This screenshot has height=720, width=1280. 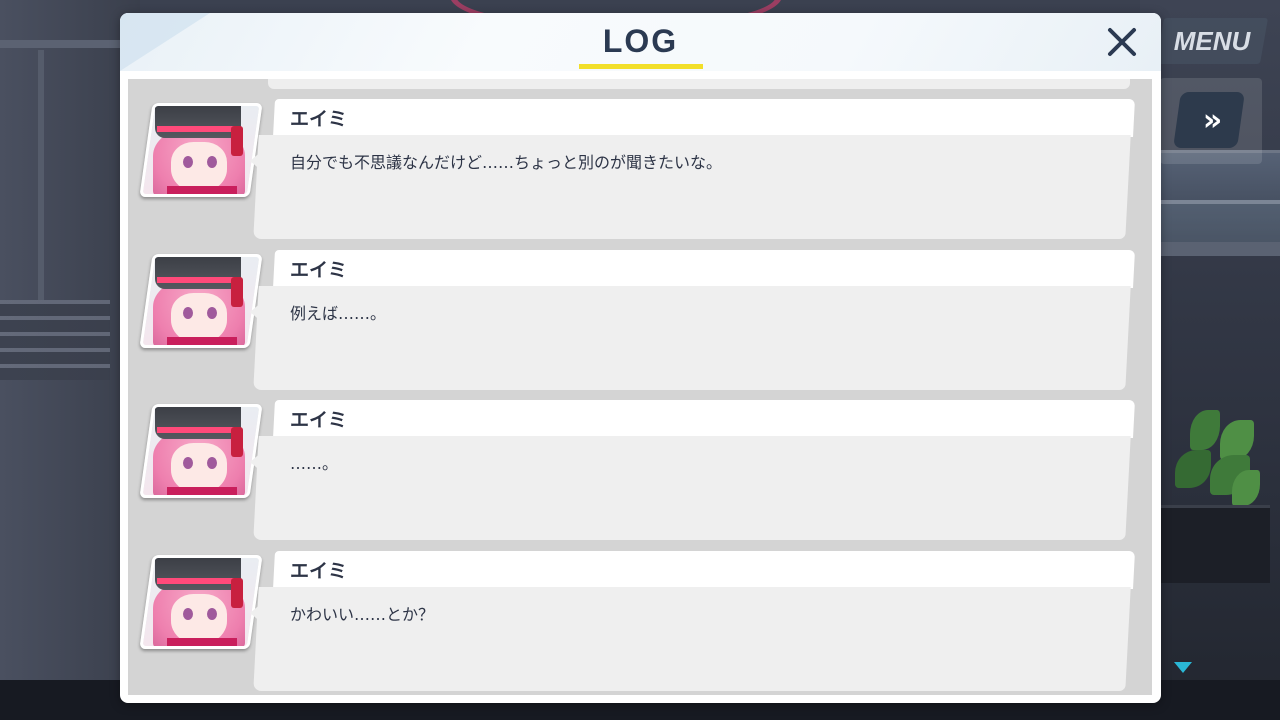 I want to click on background-railing, so click(x=1217, y=223).